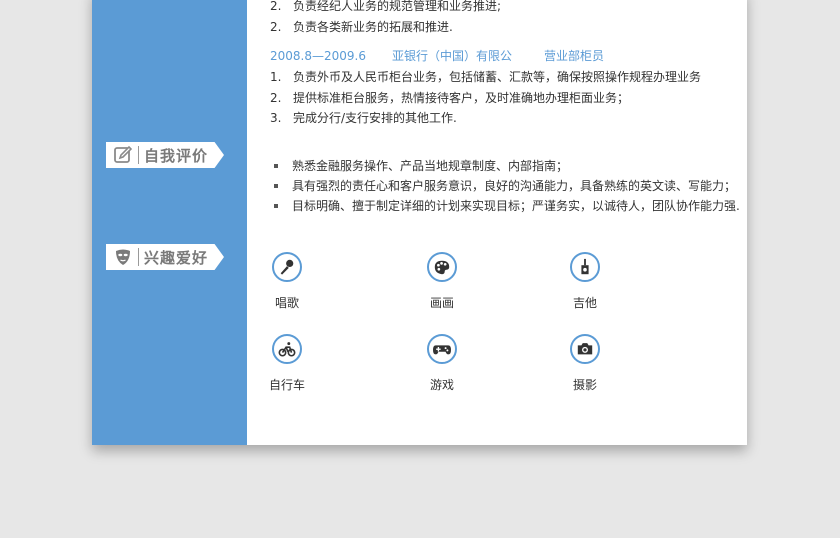  I want to click on job-period: 2008.8—2009.6, so click(318, 56).